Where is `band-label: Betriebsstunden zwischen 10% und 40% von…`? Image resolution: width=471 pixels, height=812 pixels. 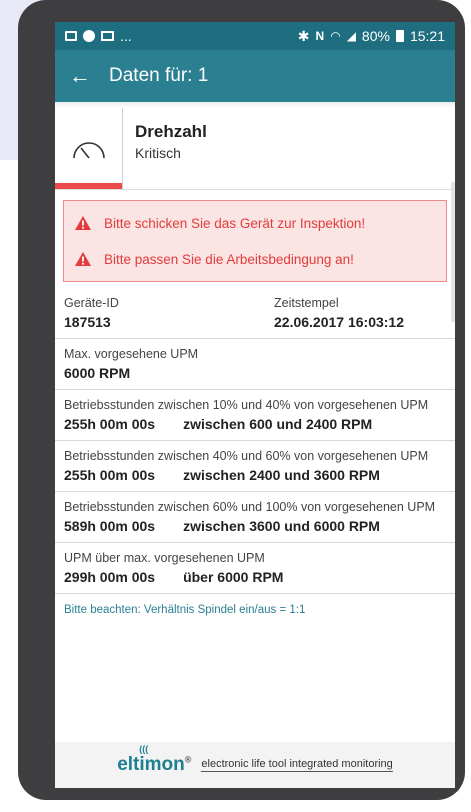
band-label: Betriebsstunden zwischen 10% und 40% von… is located at coordinates (246, 405).